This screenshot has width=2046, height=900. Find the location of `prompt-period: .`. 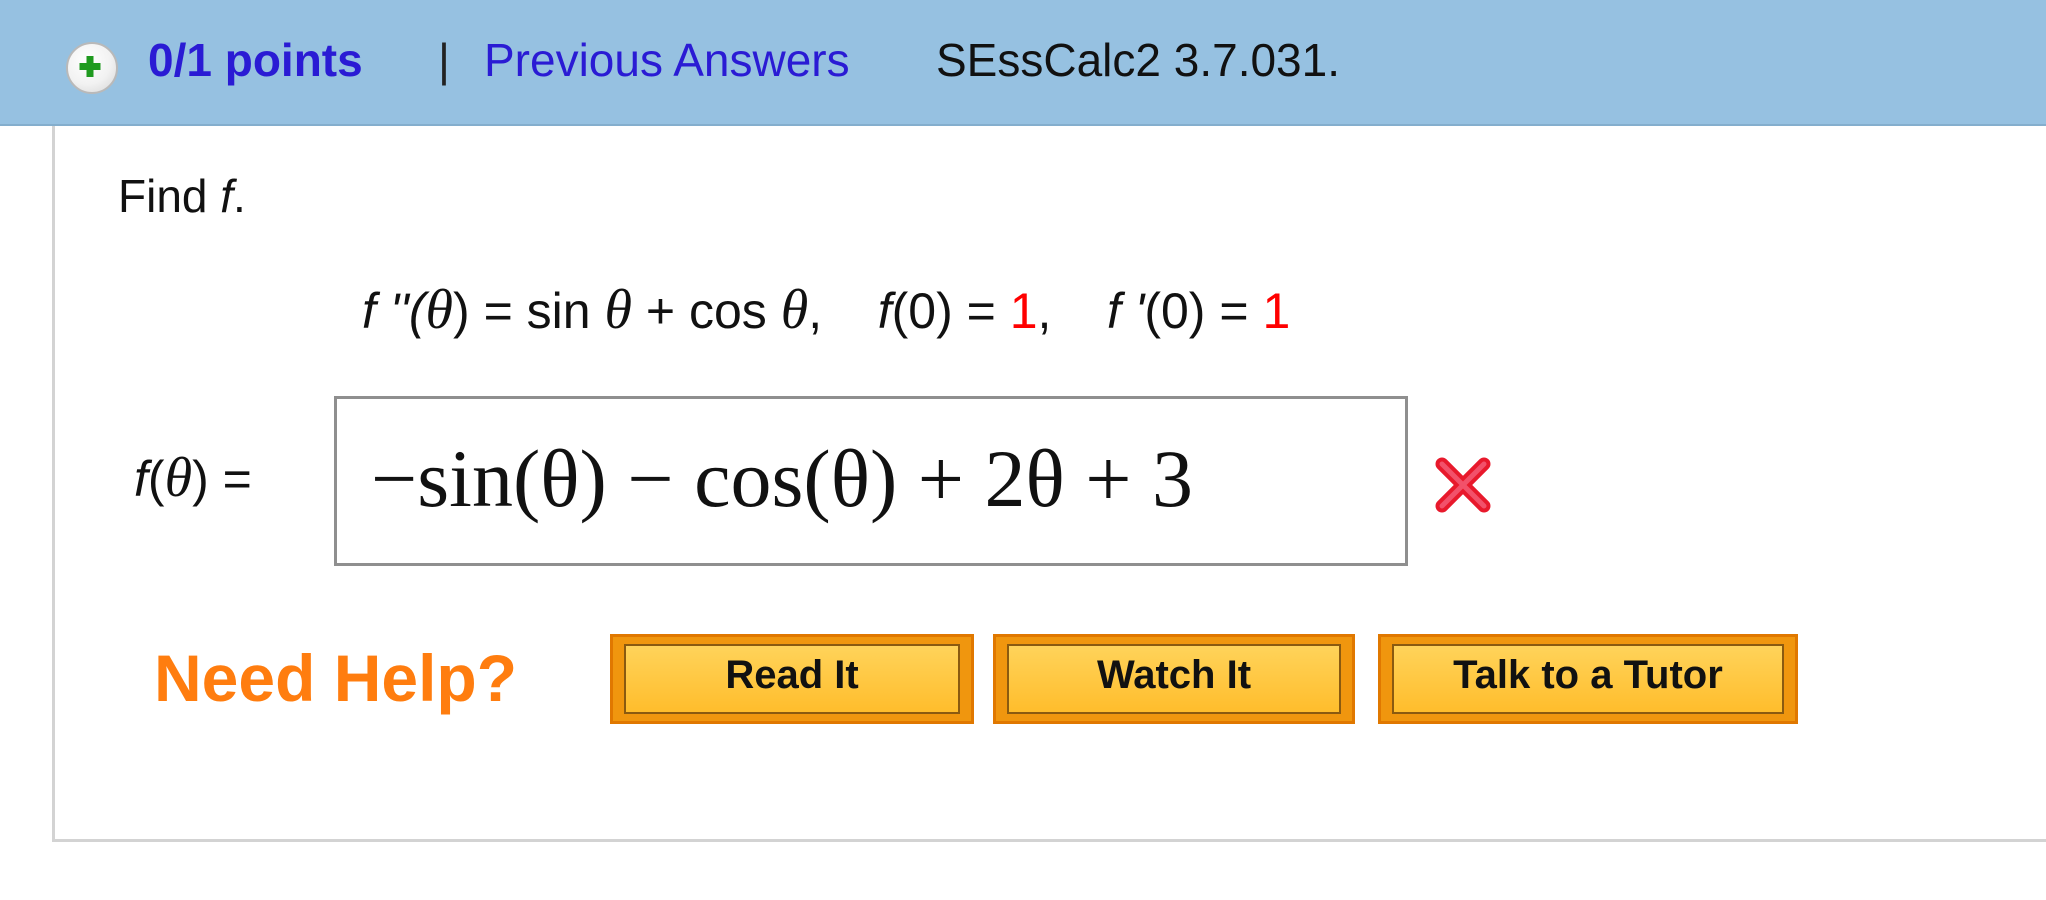

prompt-period: . is located at coordinates (239, 196).